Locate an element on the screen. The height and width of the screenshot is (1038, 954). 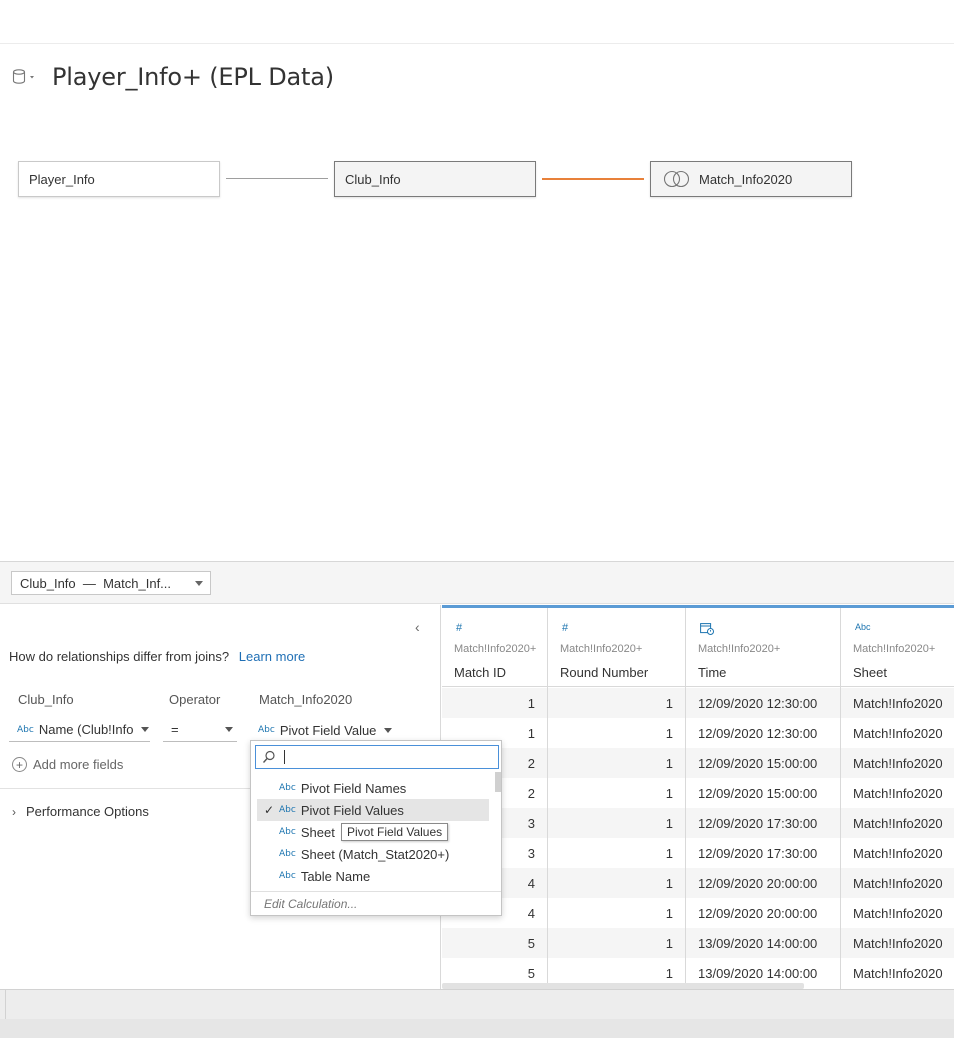
dropdown-item: Abc Sheet (Match_Stat2020+) is located at coordinates (373, 854).